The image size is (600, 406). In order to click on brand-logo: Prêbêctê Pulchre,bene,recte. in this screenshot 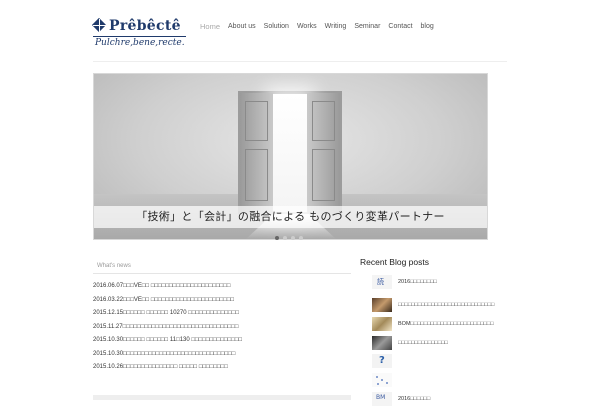, I will do `click(139, 33)`.